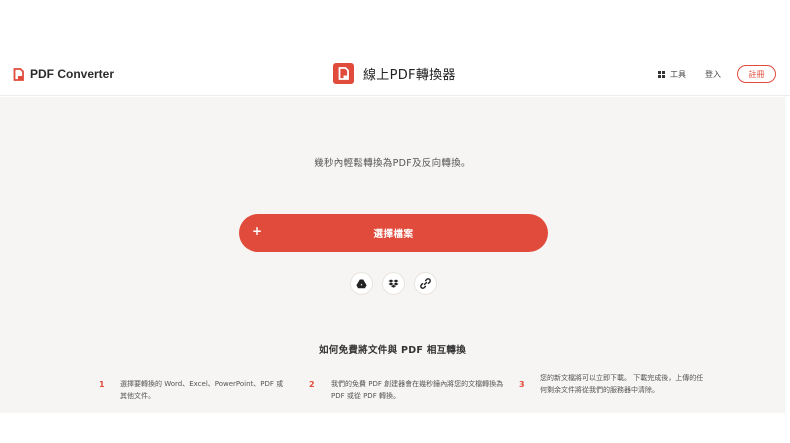 The width and height of the screenshot is (790, 443). What do you see at coordinates (678, 74) in the screenshot?
I see `tools-label: 工具` at bounding box center [678, 74].